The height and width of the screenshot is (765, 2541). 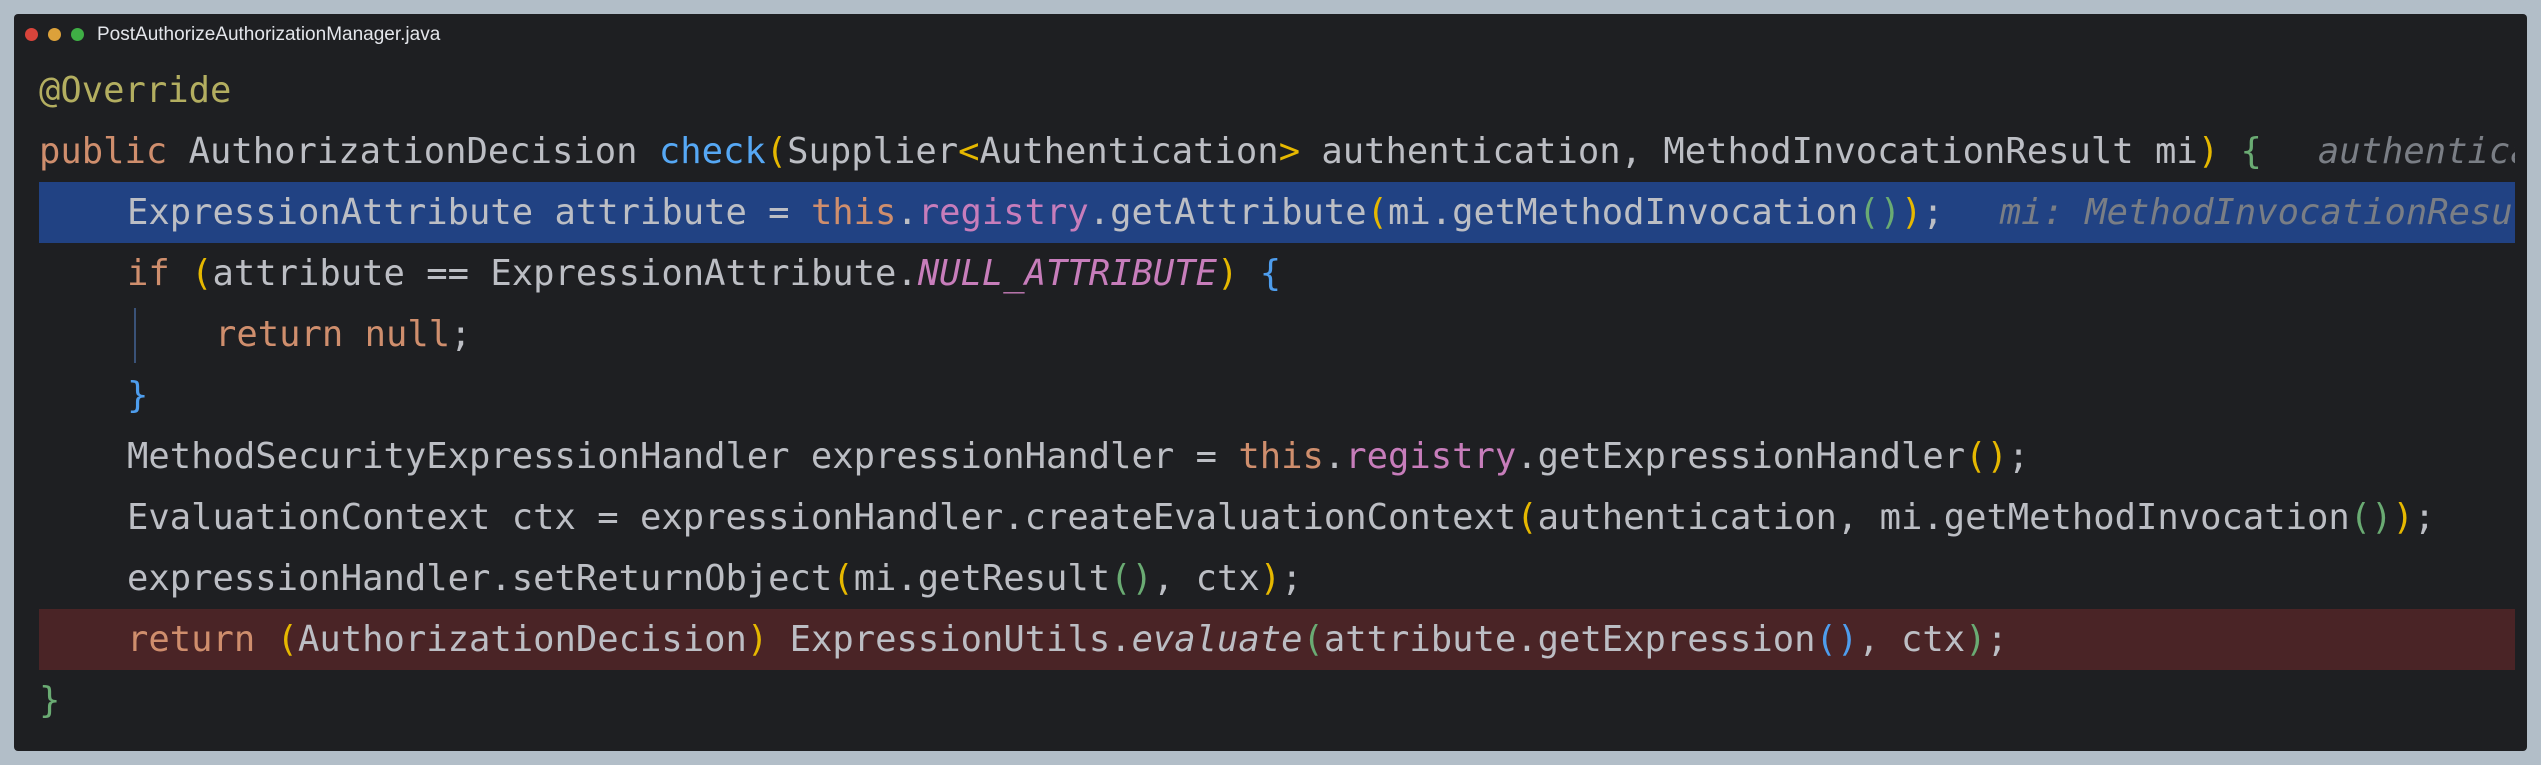 I want to click on title-bar: PostAuthorizeAuthorizationManager.java, so click(x=1270, y=37).